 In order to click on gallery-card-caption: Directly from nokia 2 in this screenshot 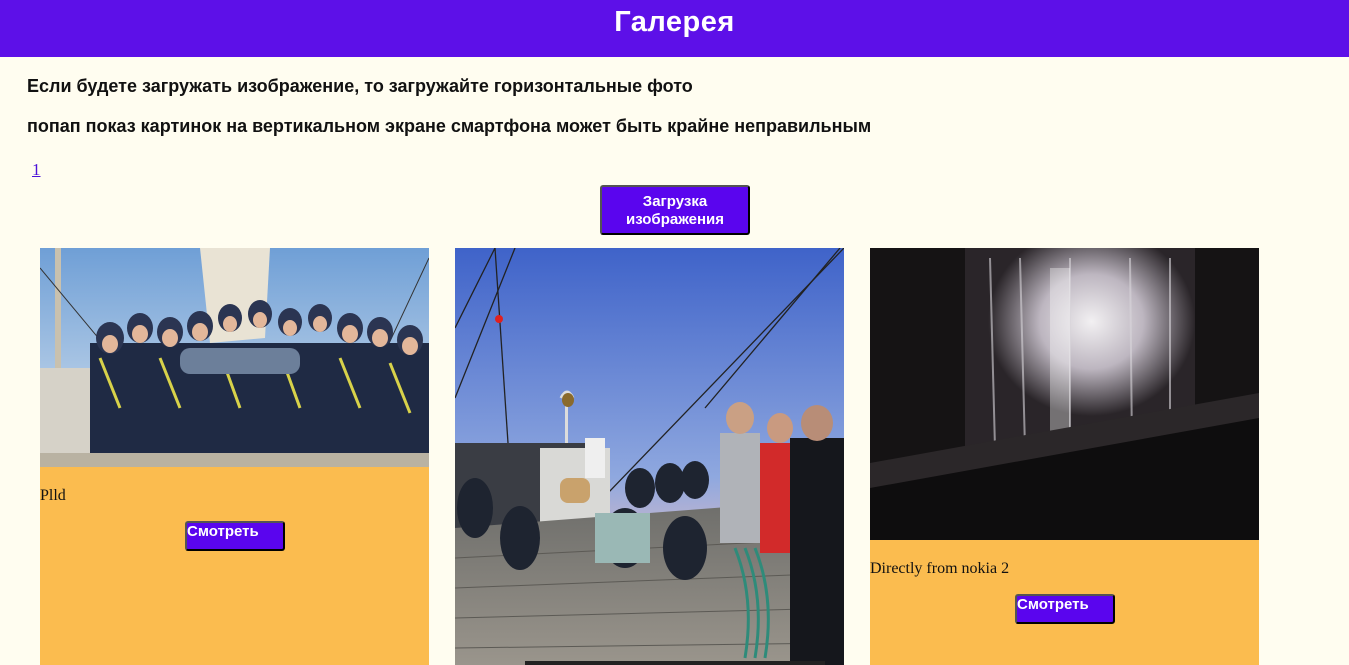, I will do `click(940, 568)`.